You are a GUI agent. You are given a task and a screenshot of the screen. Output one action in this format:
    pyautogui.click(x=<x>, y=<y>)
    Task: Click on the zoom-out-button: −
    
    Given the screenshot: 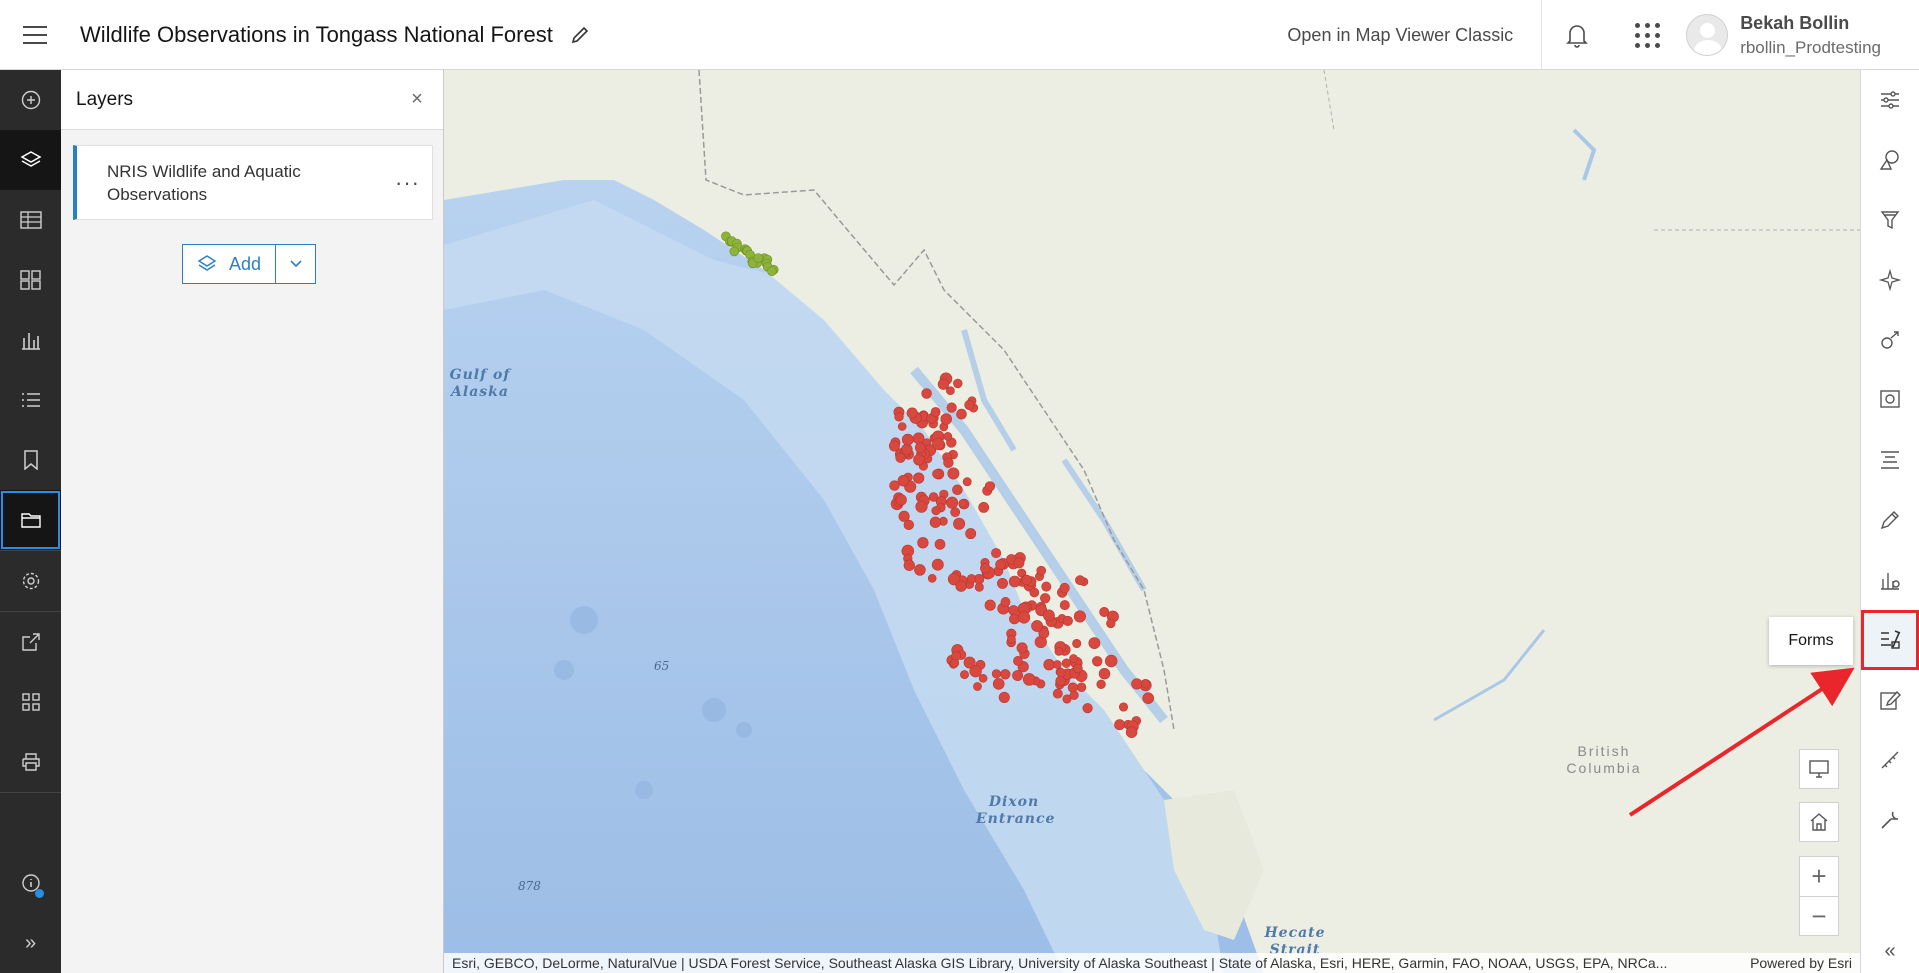 What is the action you would take?
    pyautogui.click(x=1819, y=915)
    